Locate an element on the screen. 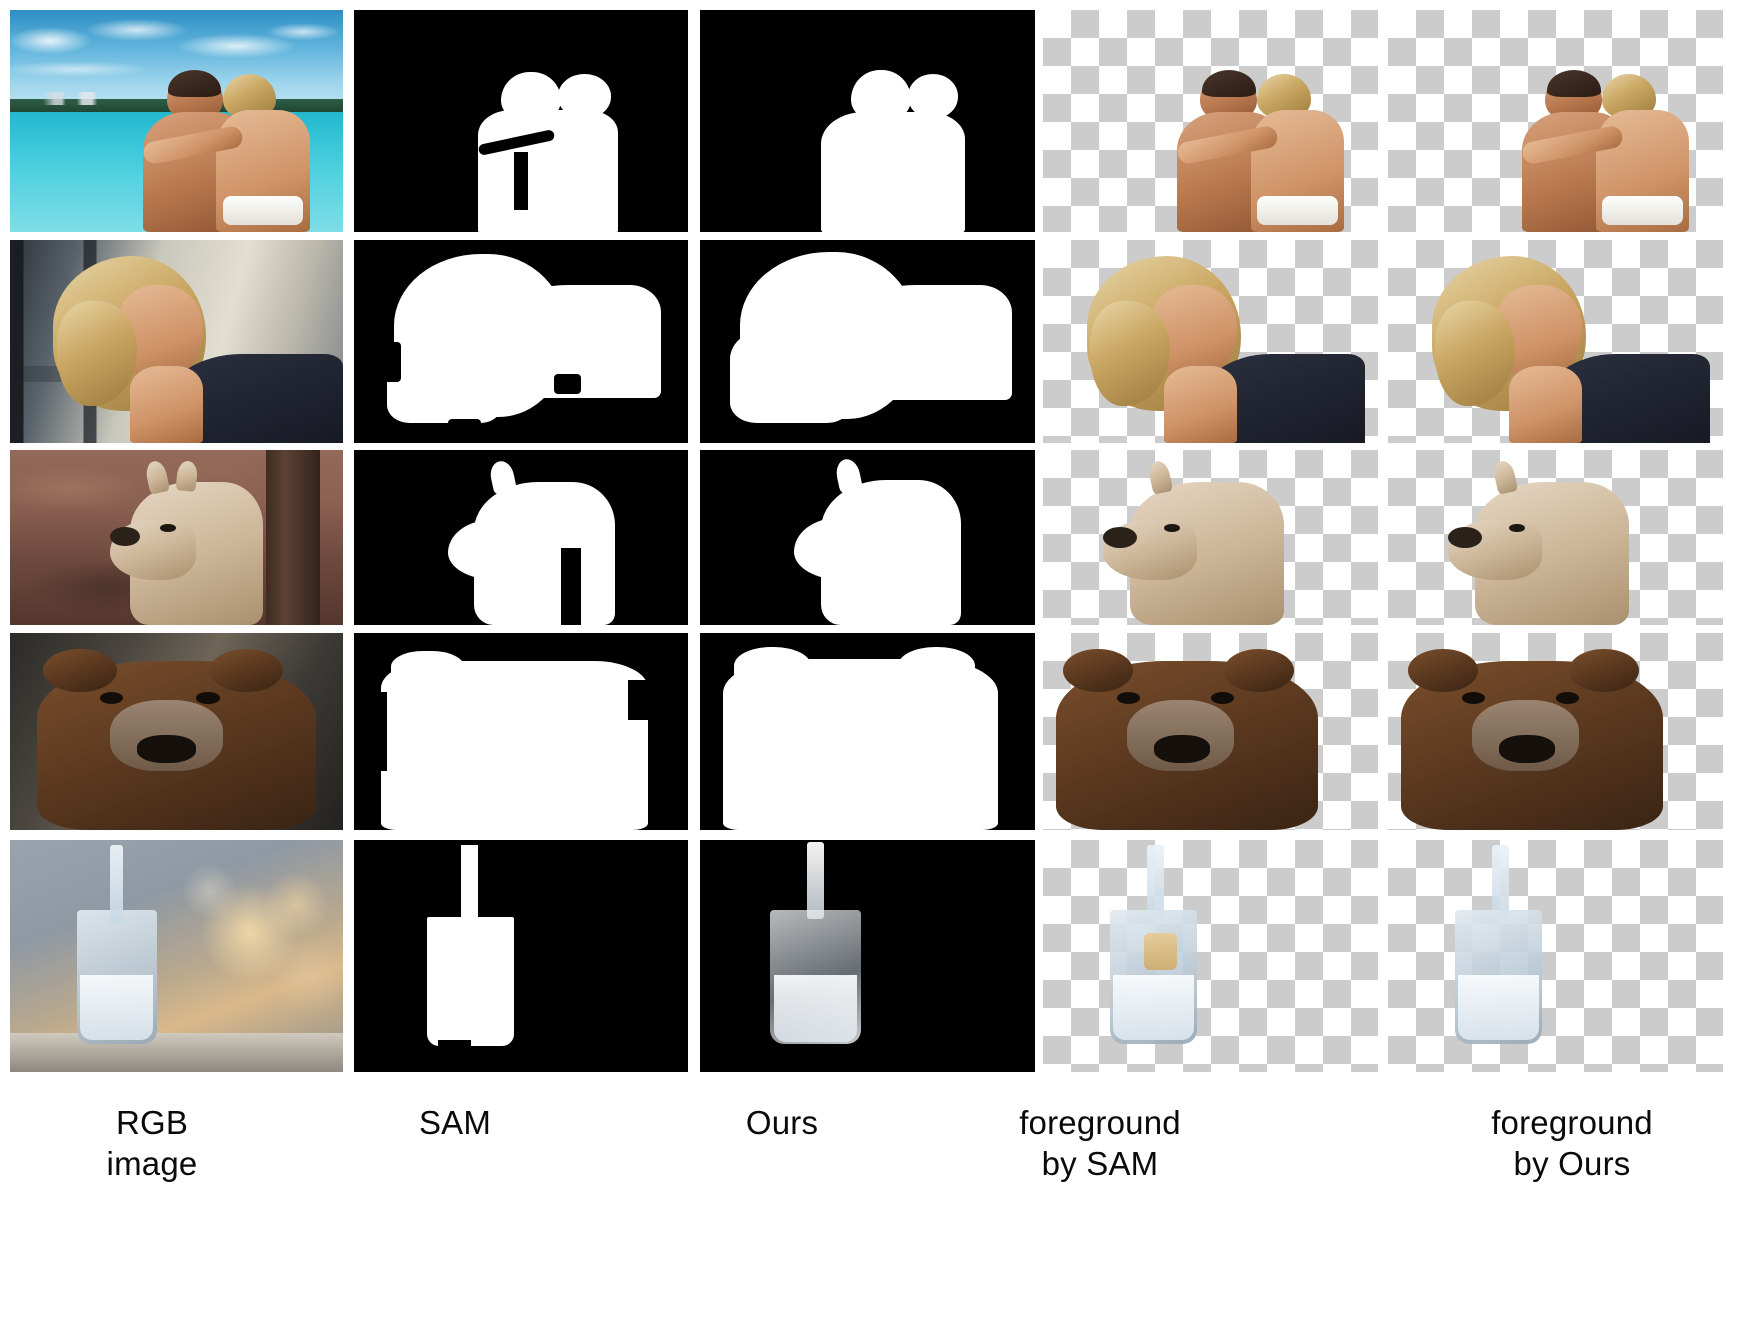  cell-woman-rgb is located at coordinates (176, 341).